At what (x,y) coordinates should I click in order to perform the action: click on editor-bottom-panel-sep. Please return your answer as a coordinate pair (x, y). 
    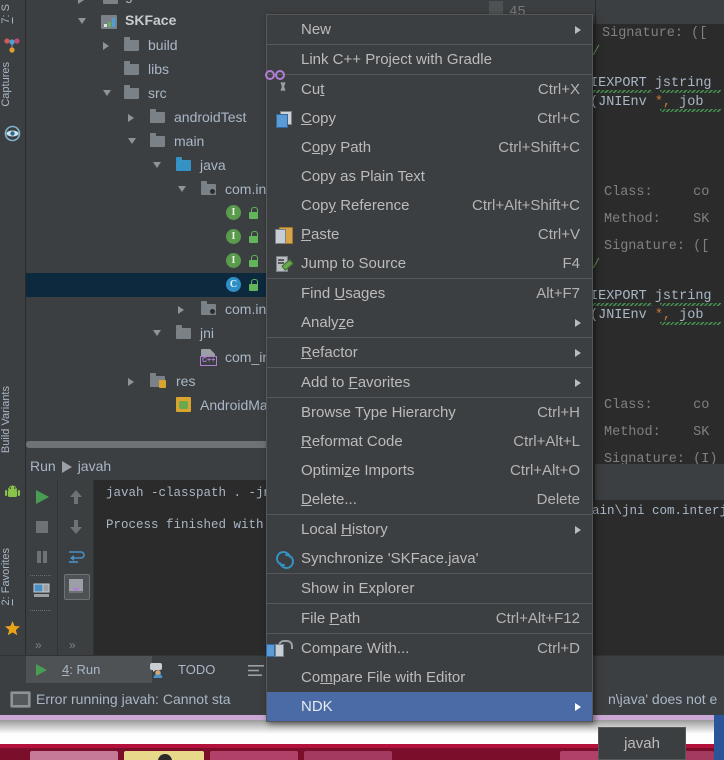
    Looking at the image, I should click on (659, 482).